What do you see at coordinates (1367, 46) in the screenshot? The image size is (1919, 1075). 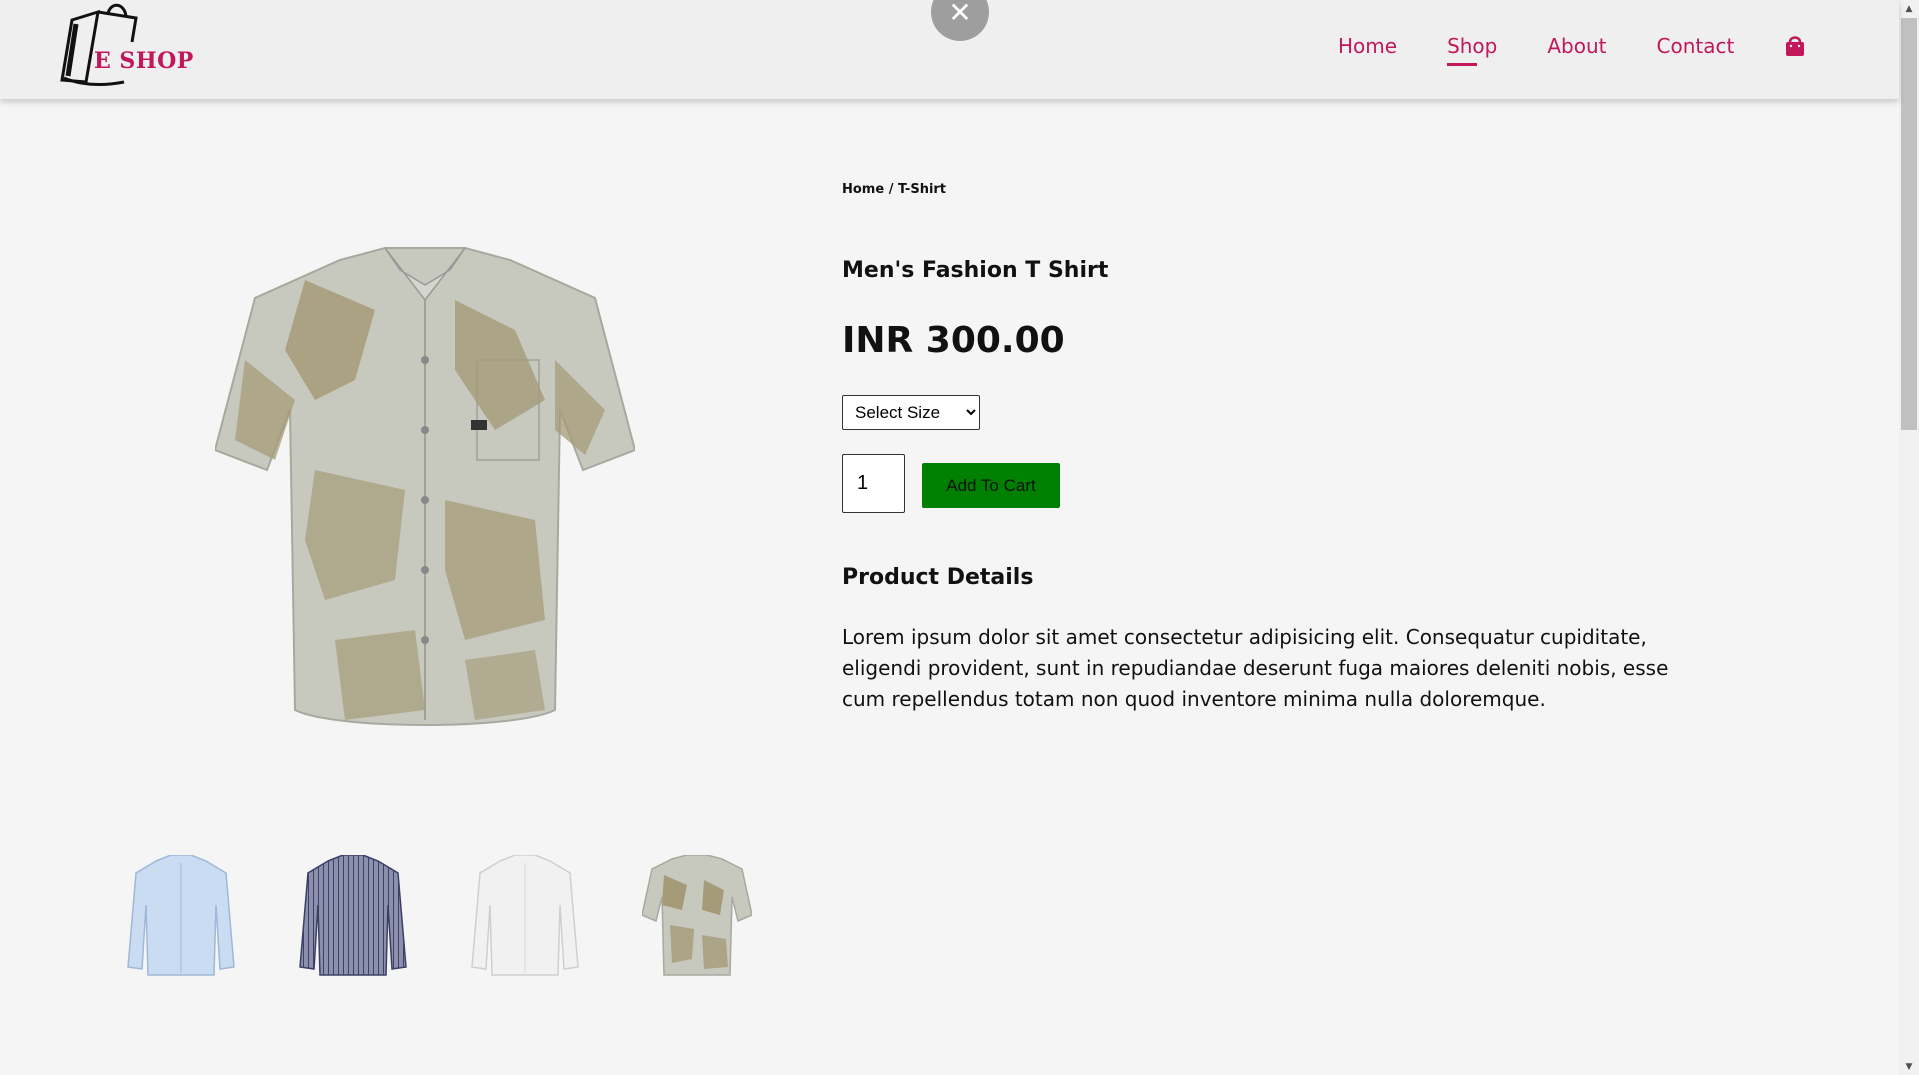 I see `nav-home: Home` at bounding box center [1367, 46].